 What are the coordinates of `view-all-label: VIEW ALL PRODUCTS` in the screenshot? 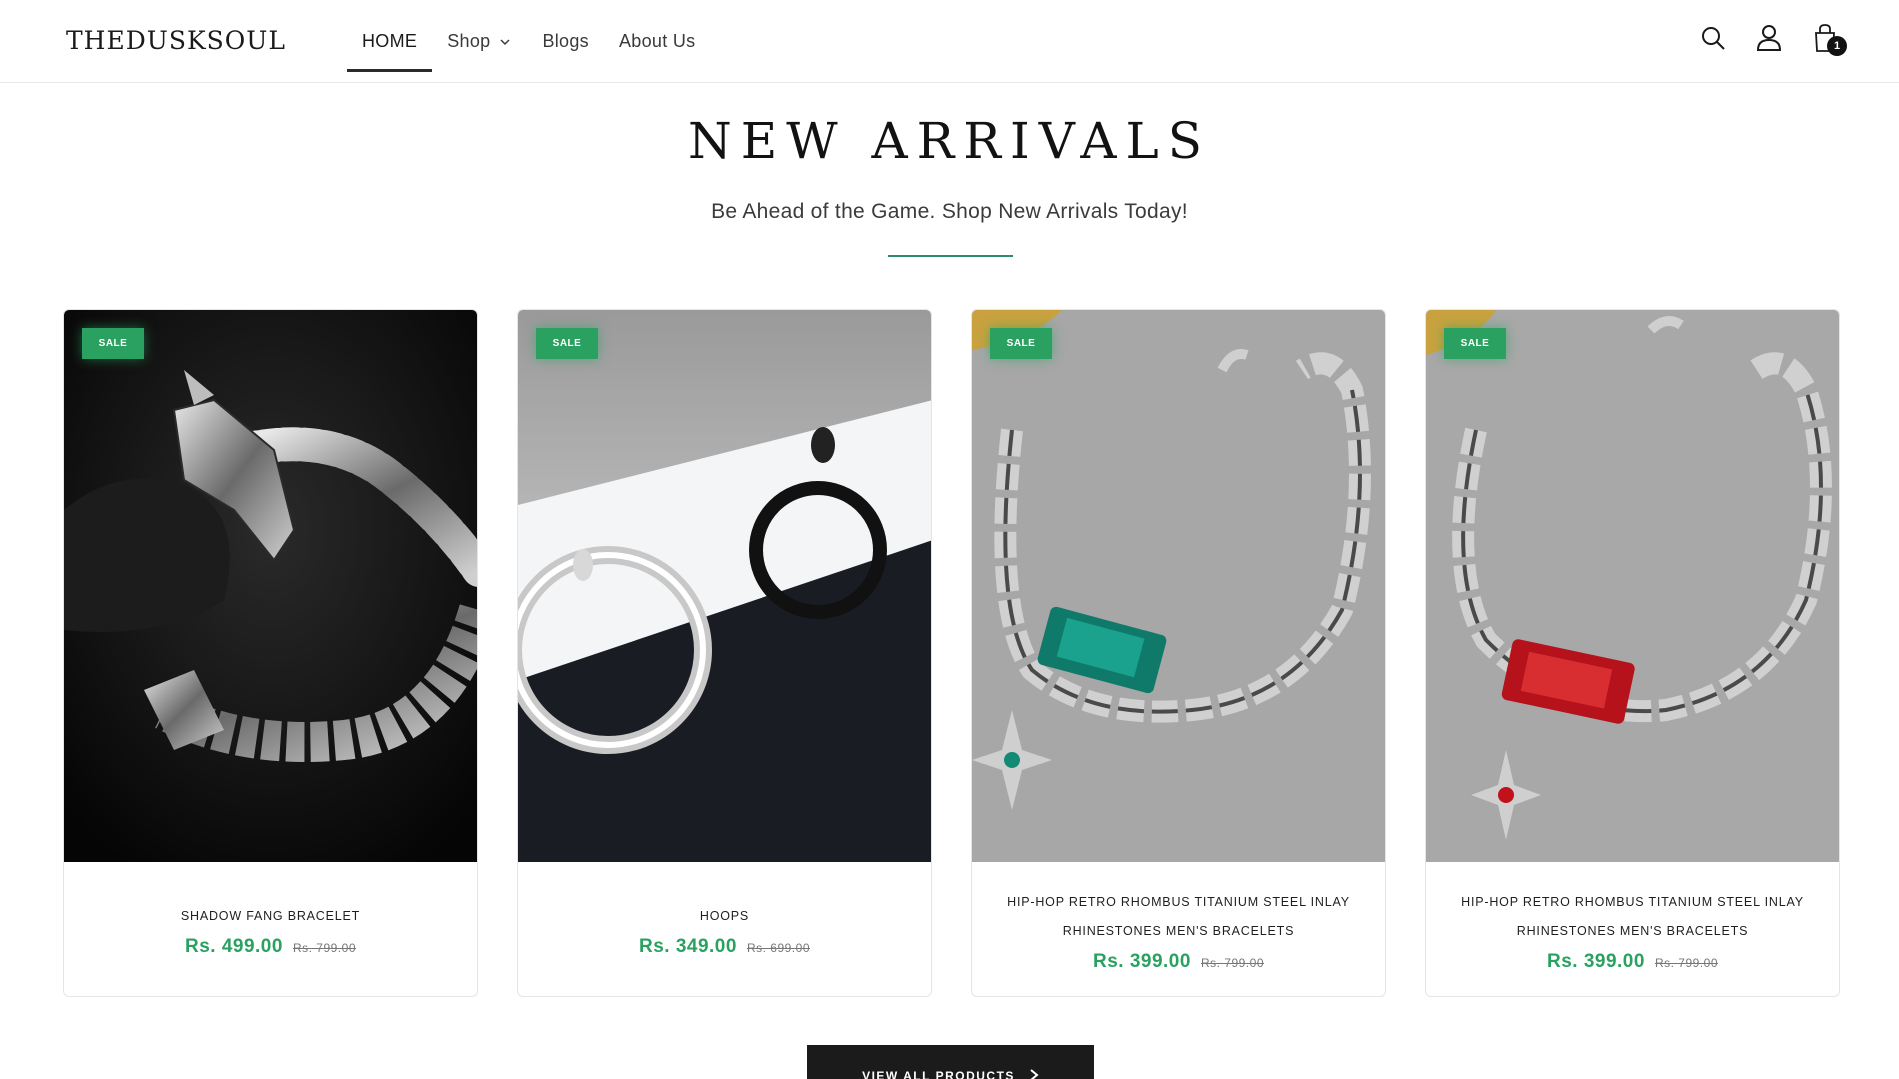 It's located at (938, 1074).